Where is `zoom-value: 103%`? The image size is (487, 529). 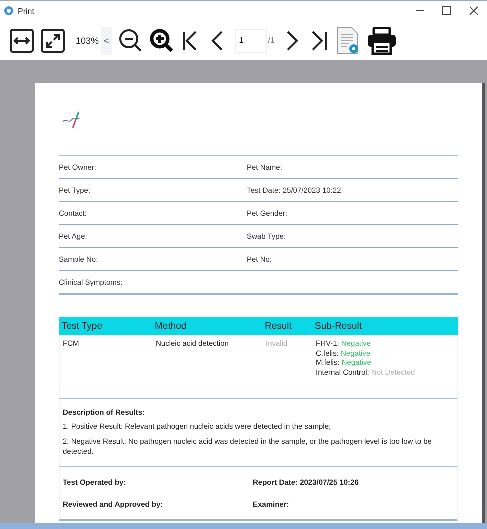 zoom-value: 103% is located at coordinates (88, 41).